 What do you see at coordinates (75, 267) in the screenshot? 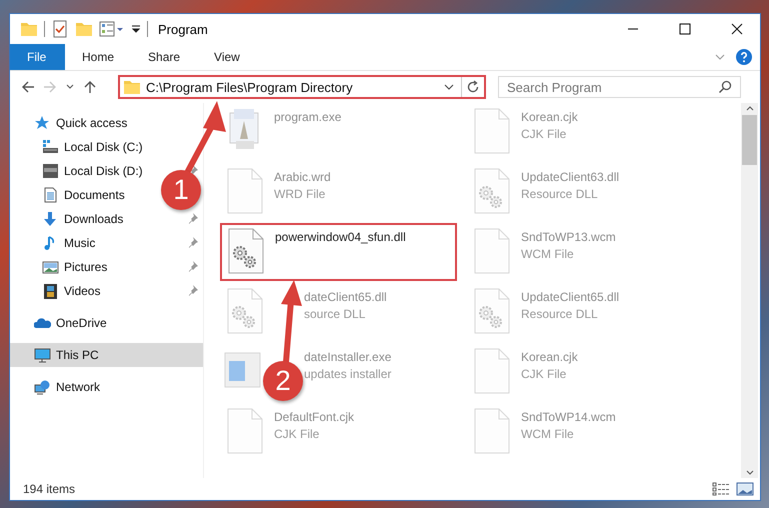
I see `nav-item: Pictures` at bounding box center [75, 267].